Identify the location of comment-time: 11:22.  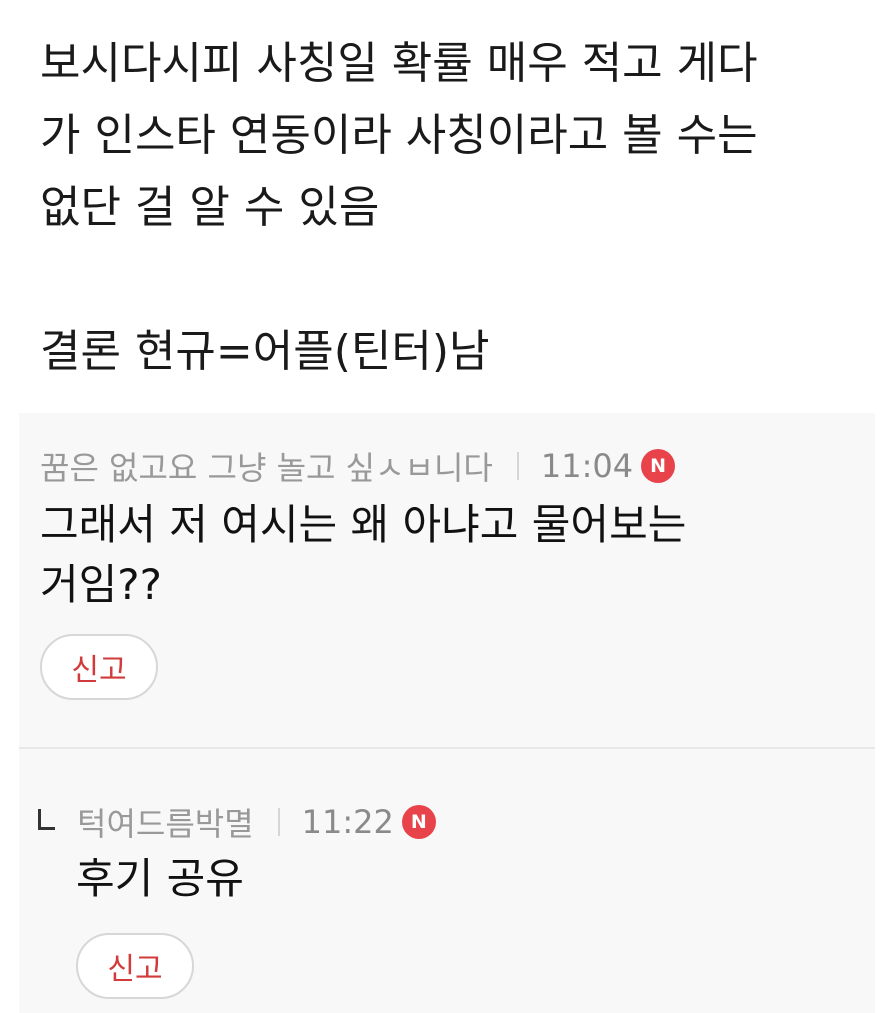
(347, 822).